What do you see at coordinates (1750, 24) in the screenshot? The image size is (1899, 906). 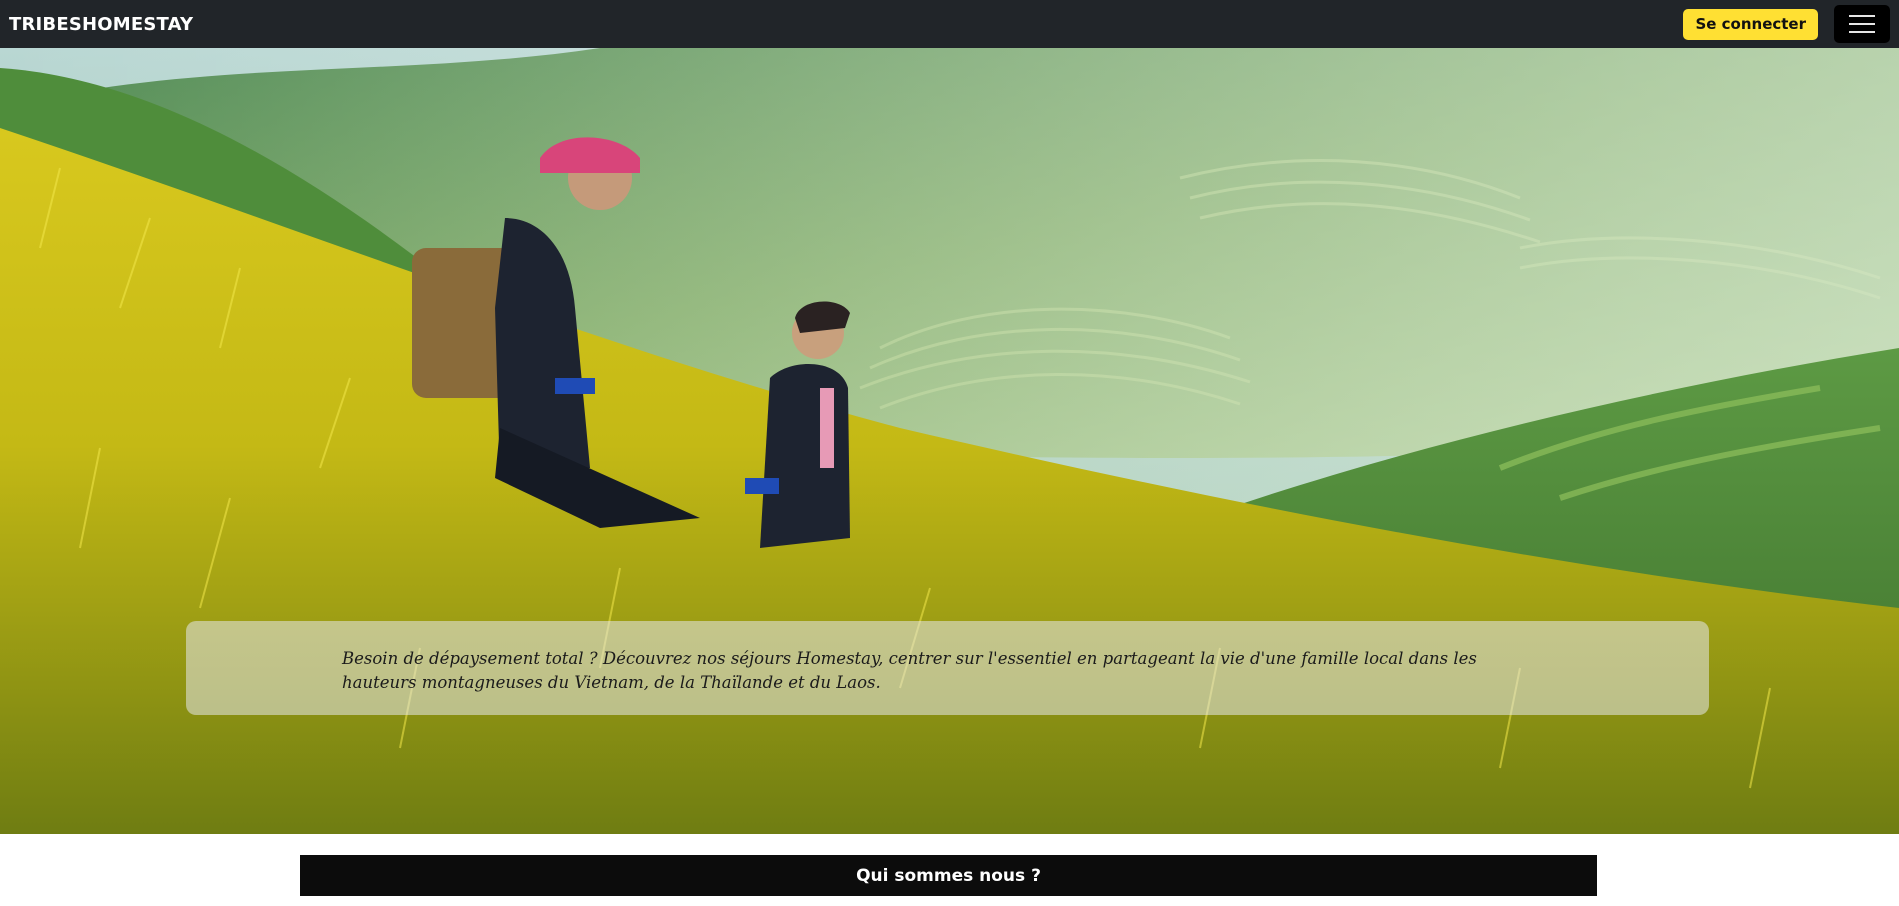 I see `login-button: Se connecter` at bounding box center [1750, 24].